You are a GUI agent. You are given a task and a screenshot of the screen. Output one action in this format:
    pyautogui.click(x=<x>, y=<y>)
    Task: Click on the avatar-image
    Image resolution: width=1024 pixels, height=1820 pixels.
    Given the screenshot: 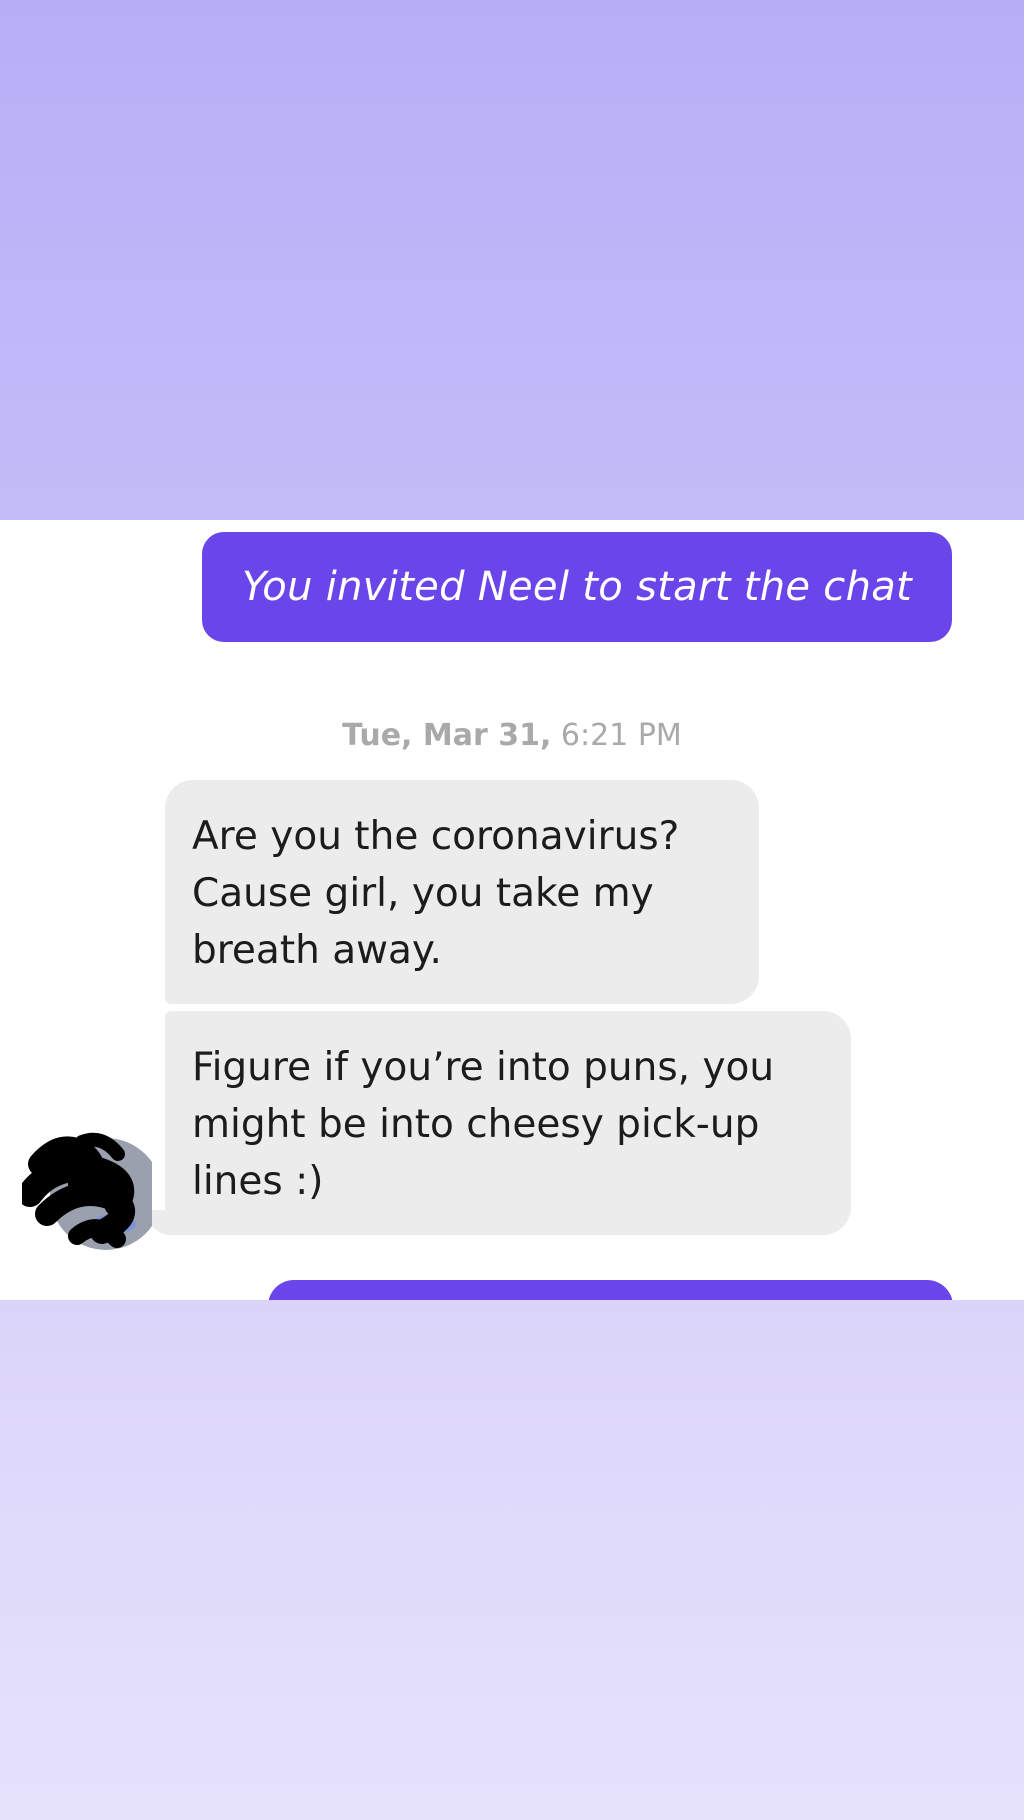 What is the action you would take?
    pyautogui.click(x=89, y=1191)
    